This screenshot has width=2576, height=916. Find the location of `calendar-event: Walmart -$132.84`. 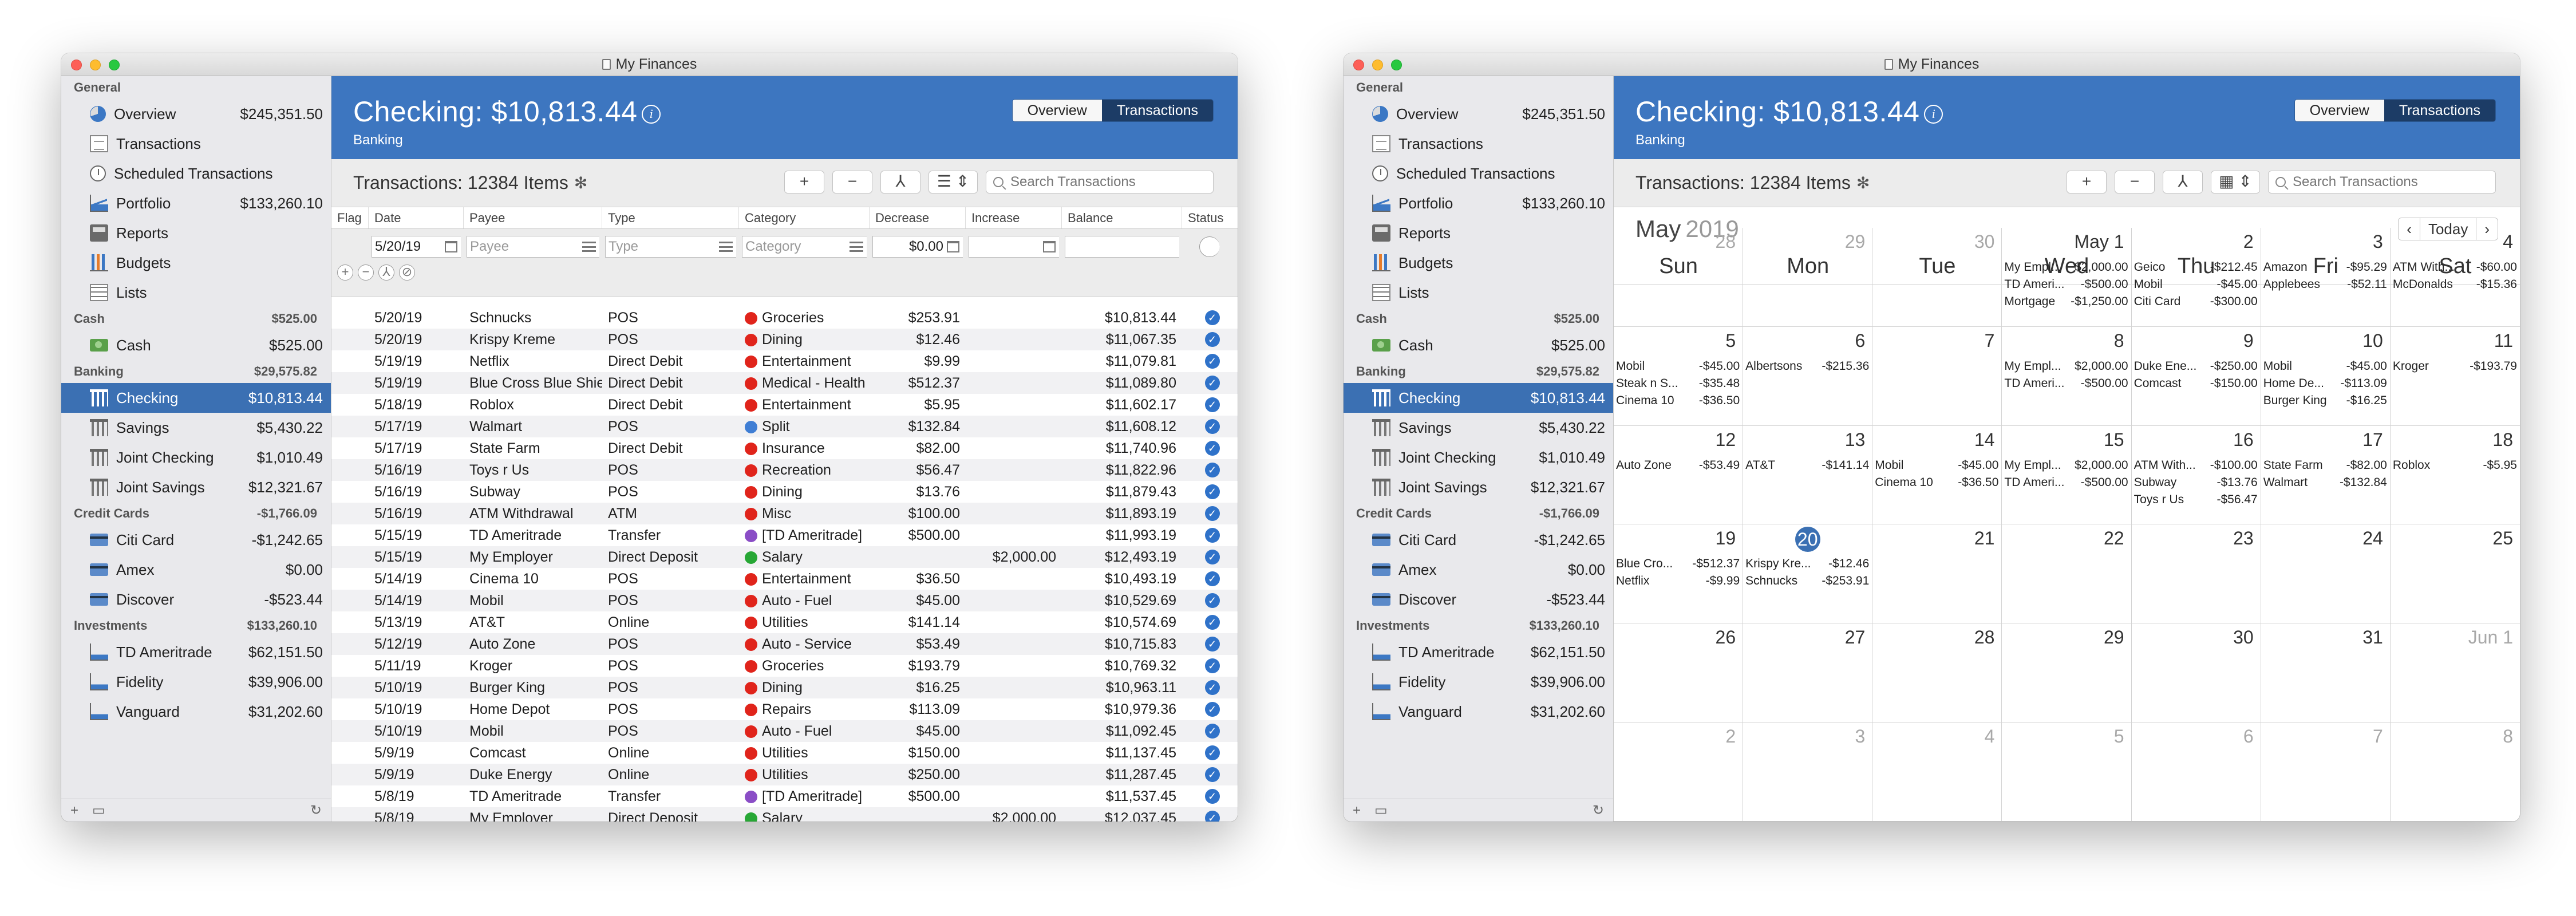

calendar-event: Walmart -$132.84 is located at coordinates (2325, 483).